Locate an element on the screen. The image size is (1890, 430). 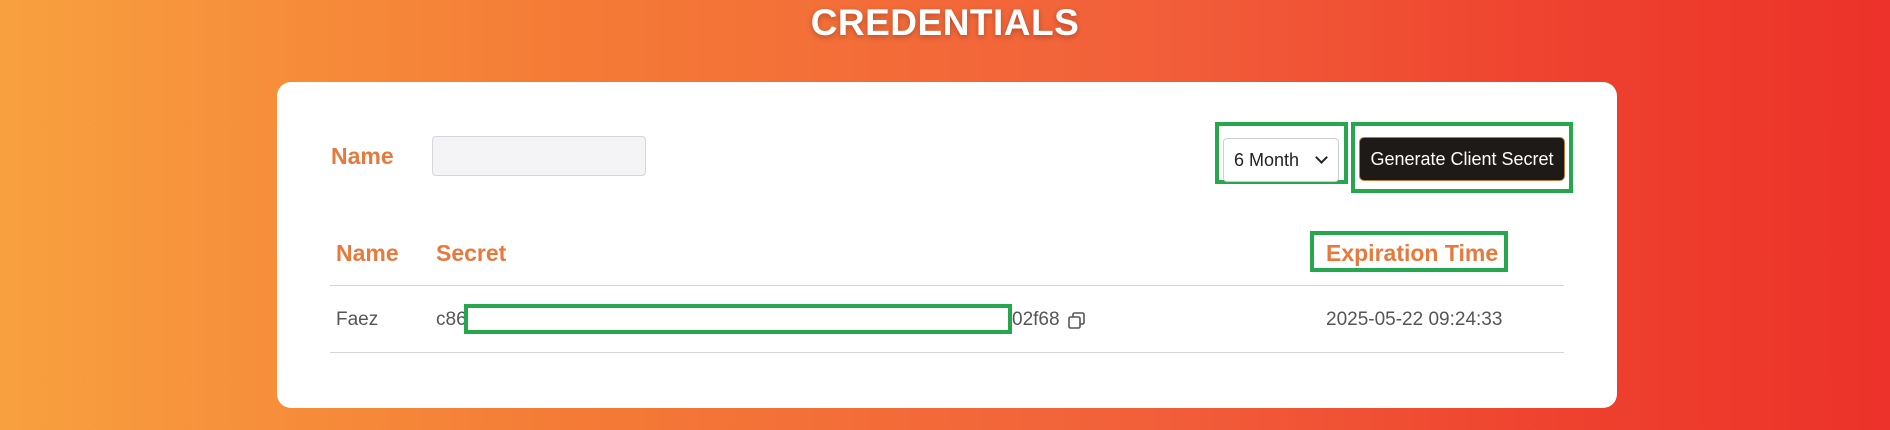
name-input is located at coordinates (539, 156).